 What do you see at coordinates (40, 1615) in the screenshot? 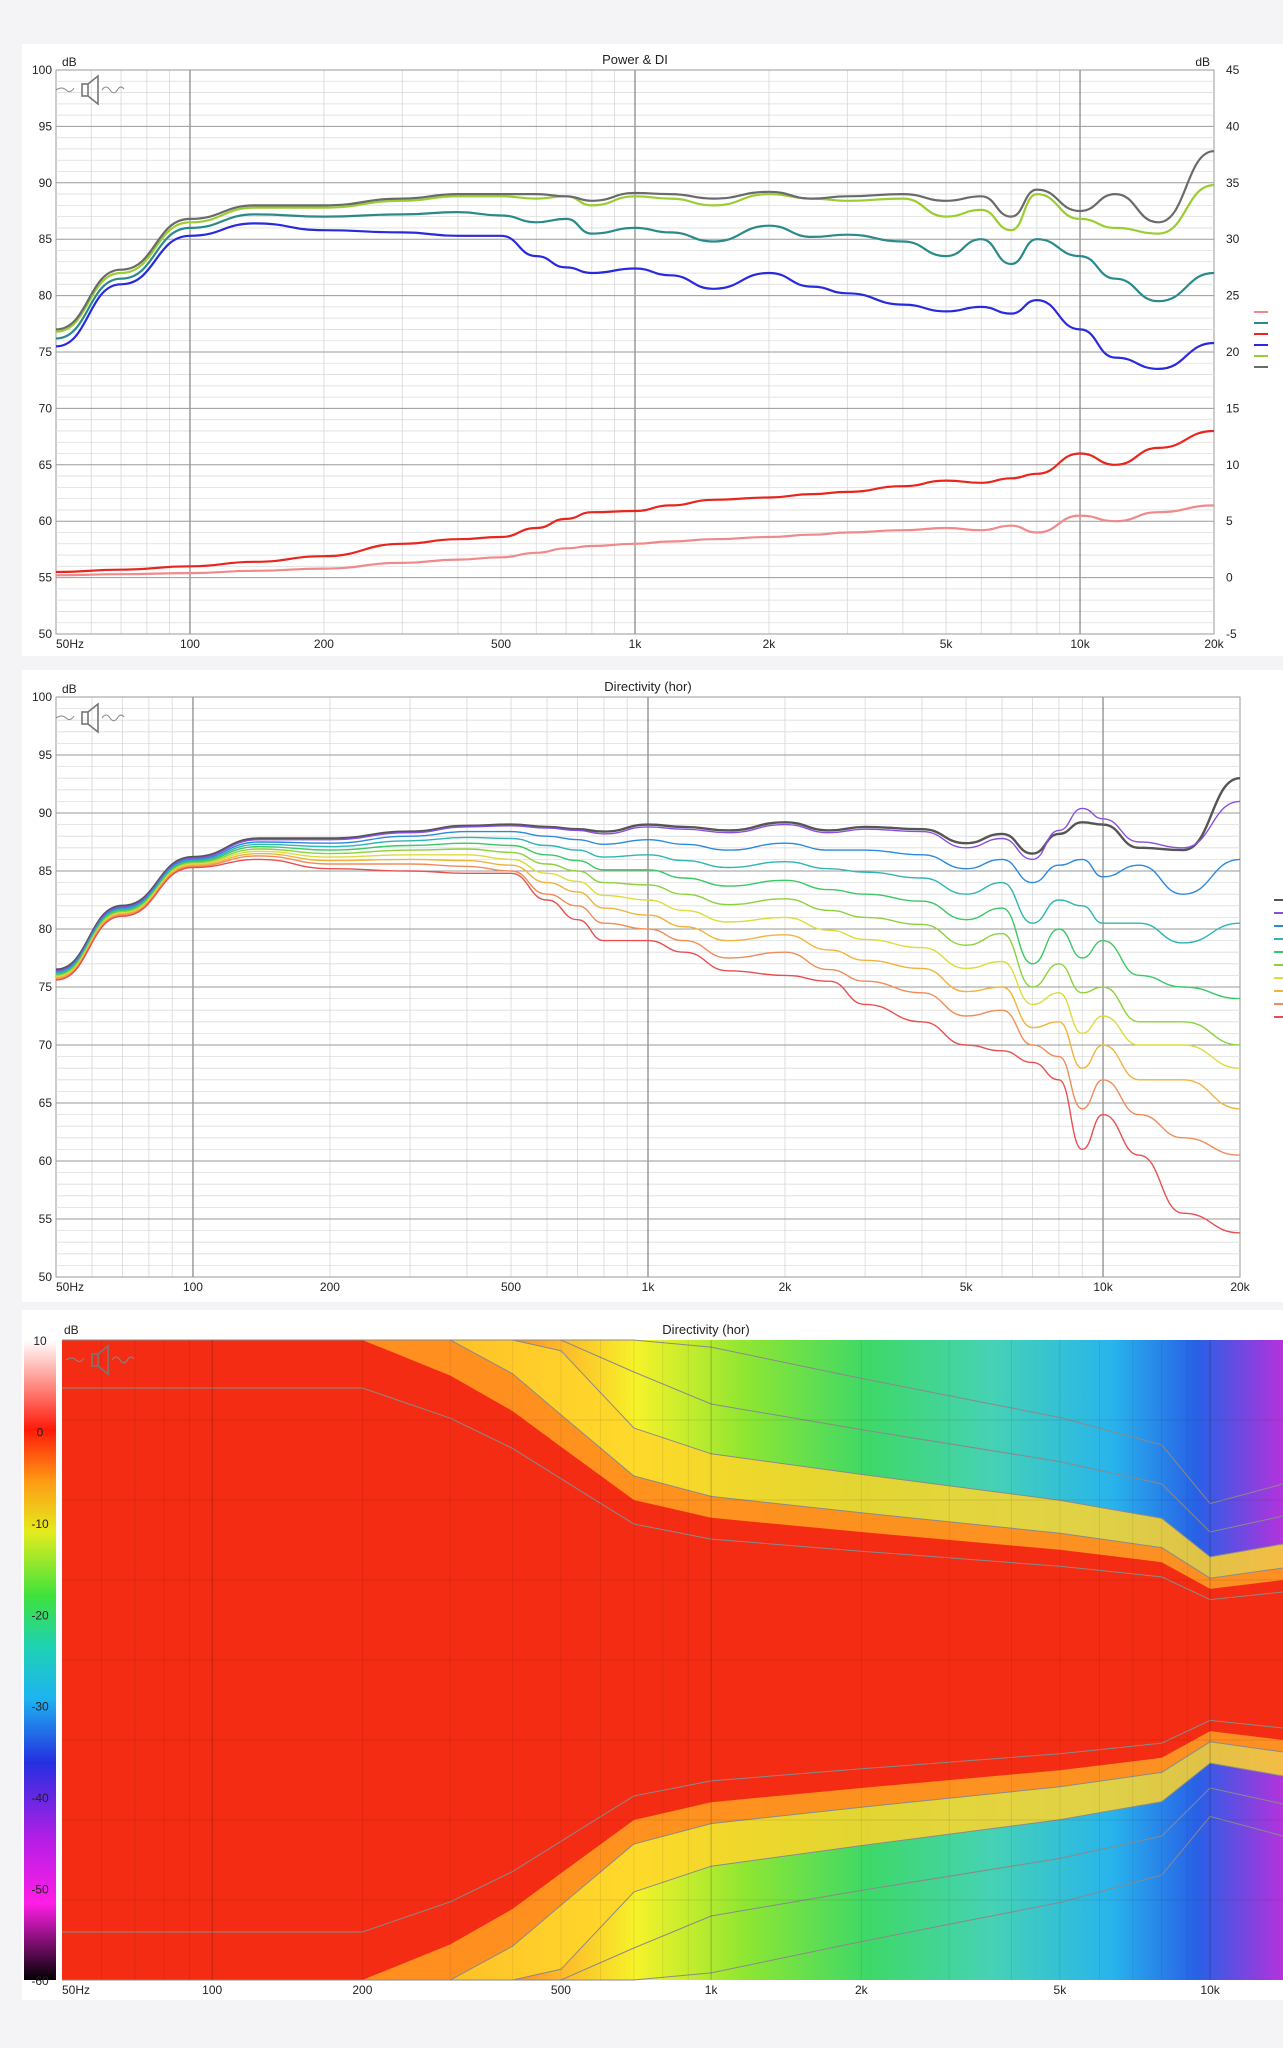
I see `colorbar-tick-label: -20` at bounding box center [40, 1615].